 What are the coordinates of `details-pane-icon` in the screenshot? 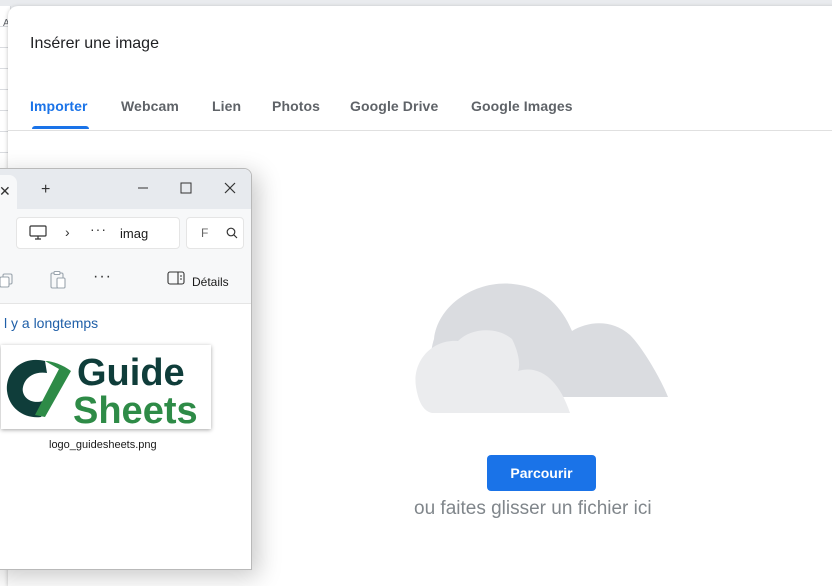 It's located at (176, 278).